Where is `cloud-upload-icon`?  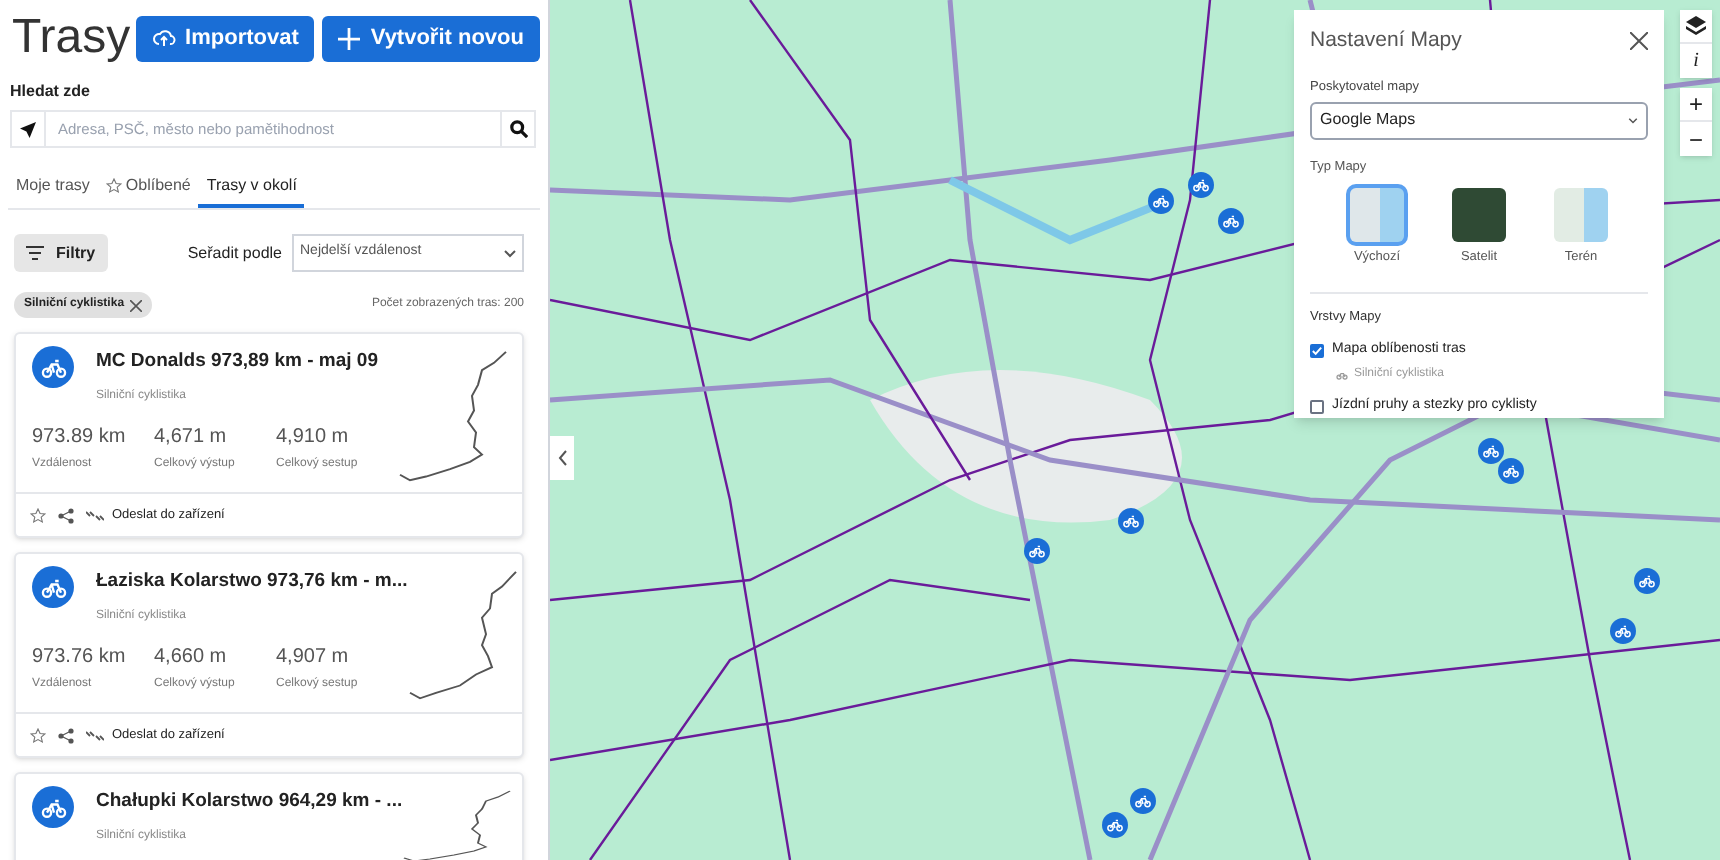 cloud-upload-icon is located at coordinates (163, 38).